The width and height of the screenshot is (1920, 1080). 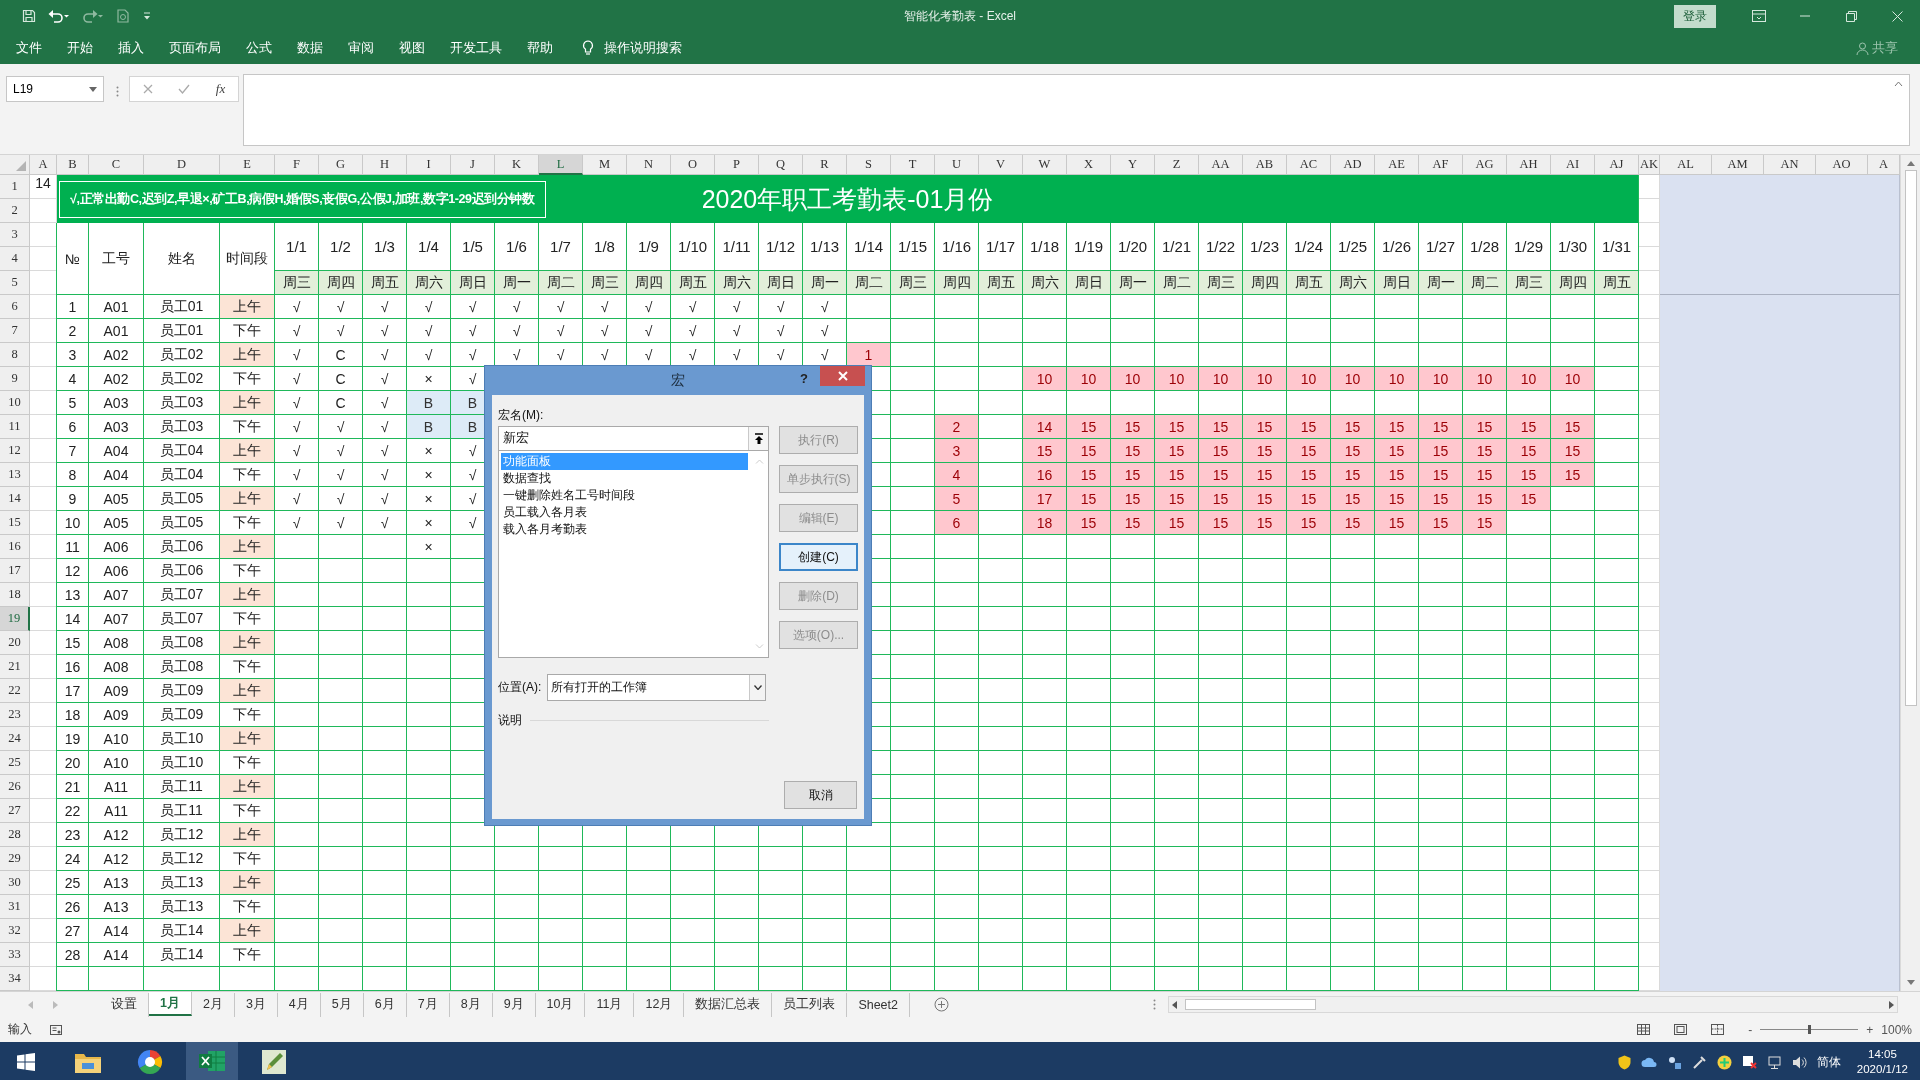 What do you see at coordinates (1533, 1004) in the screenshot?
I see `horizontal-scrollbar` at bounding box center [1533, 1004].